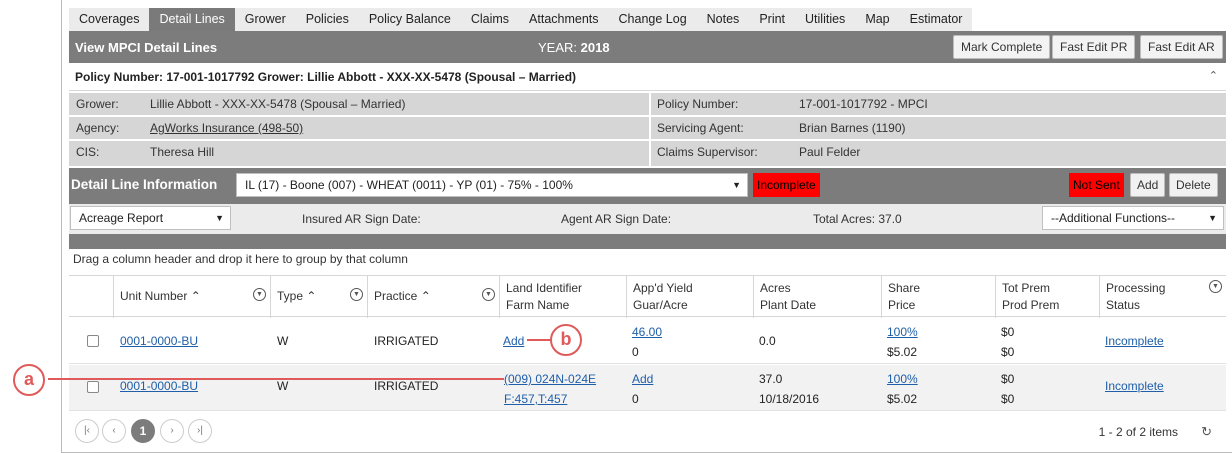 The width and height of the screenshot is (1232, 453). What do you see at coordinates (1193, 185) in the screenshot?
I see `delete-button: Delete` at bounding box center [1193, 185].